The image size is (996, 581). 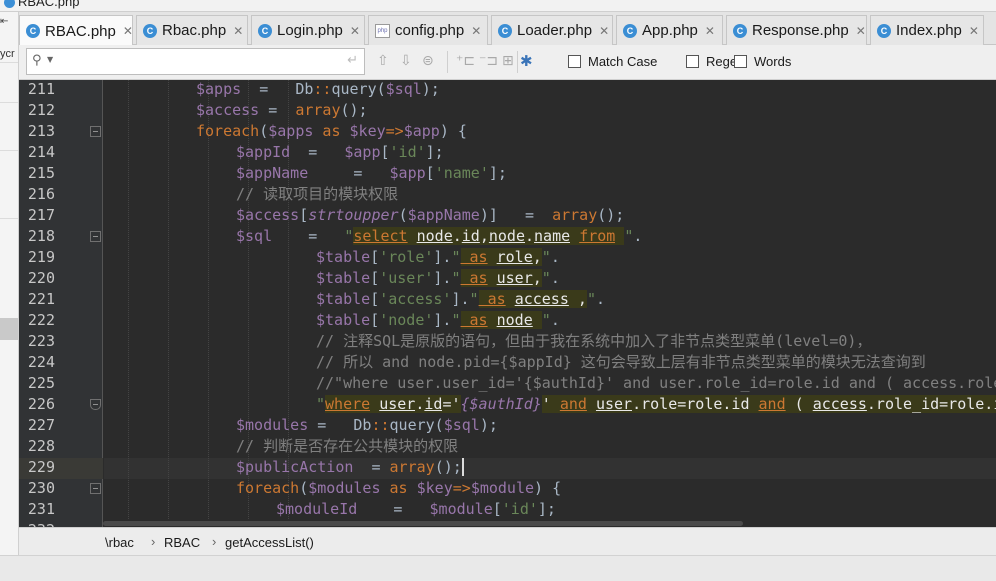 I want to click on tab-loader-php: C Loader.php ✕, so click(x=552, y=30).